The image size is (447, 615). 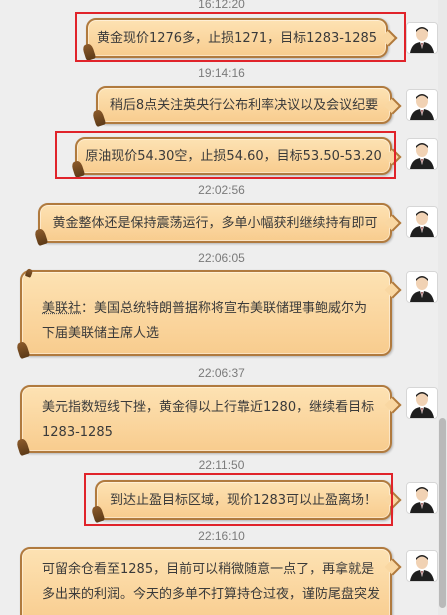 I want to click on message-bubble: 黄金现价1276多，止损1271，目标1283-1285, so click(x=239, y=40).